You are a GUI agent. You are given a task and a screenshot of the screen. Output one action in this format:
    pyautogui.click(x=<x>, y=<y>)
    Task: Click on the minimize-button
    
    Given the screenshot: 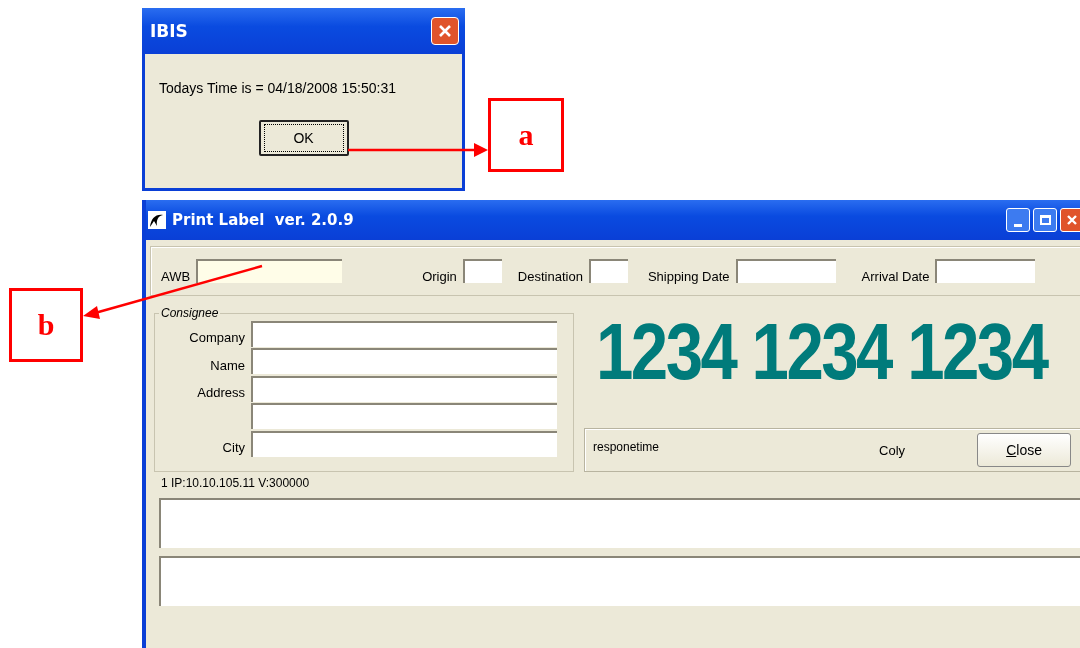 What is the action you would take?
    pyautogui.click(x=1018, y=220)
    